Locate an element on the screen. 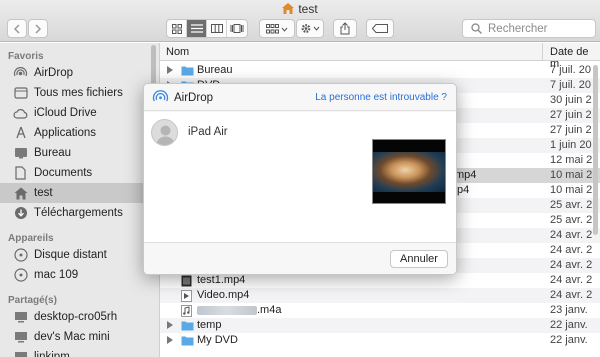 This screenshot has height=357, width=600. sidebar-item-label: Téléchargements is located at coordinates (78, 213).